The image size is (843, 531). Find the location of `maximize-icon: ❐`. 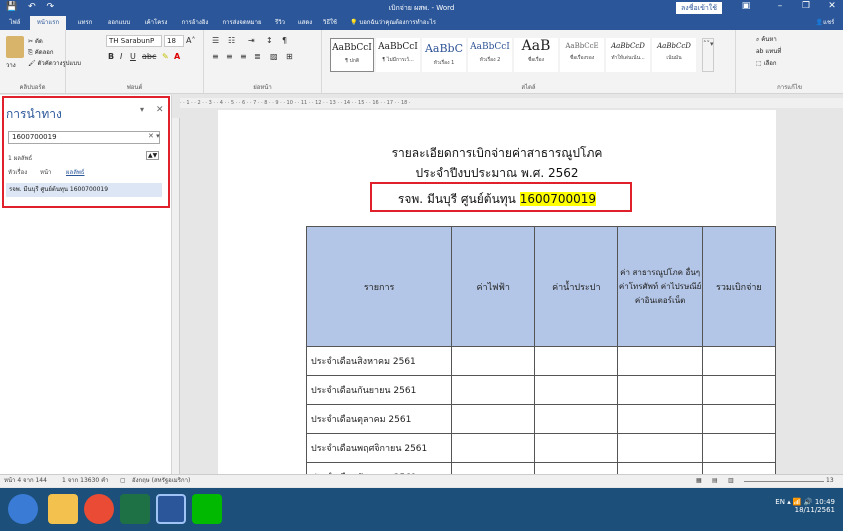

maximize-icon: ❐ is located at coordinates (806, 6).